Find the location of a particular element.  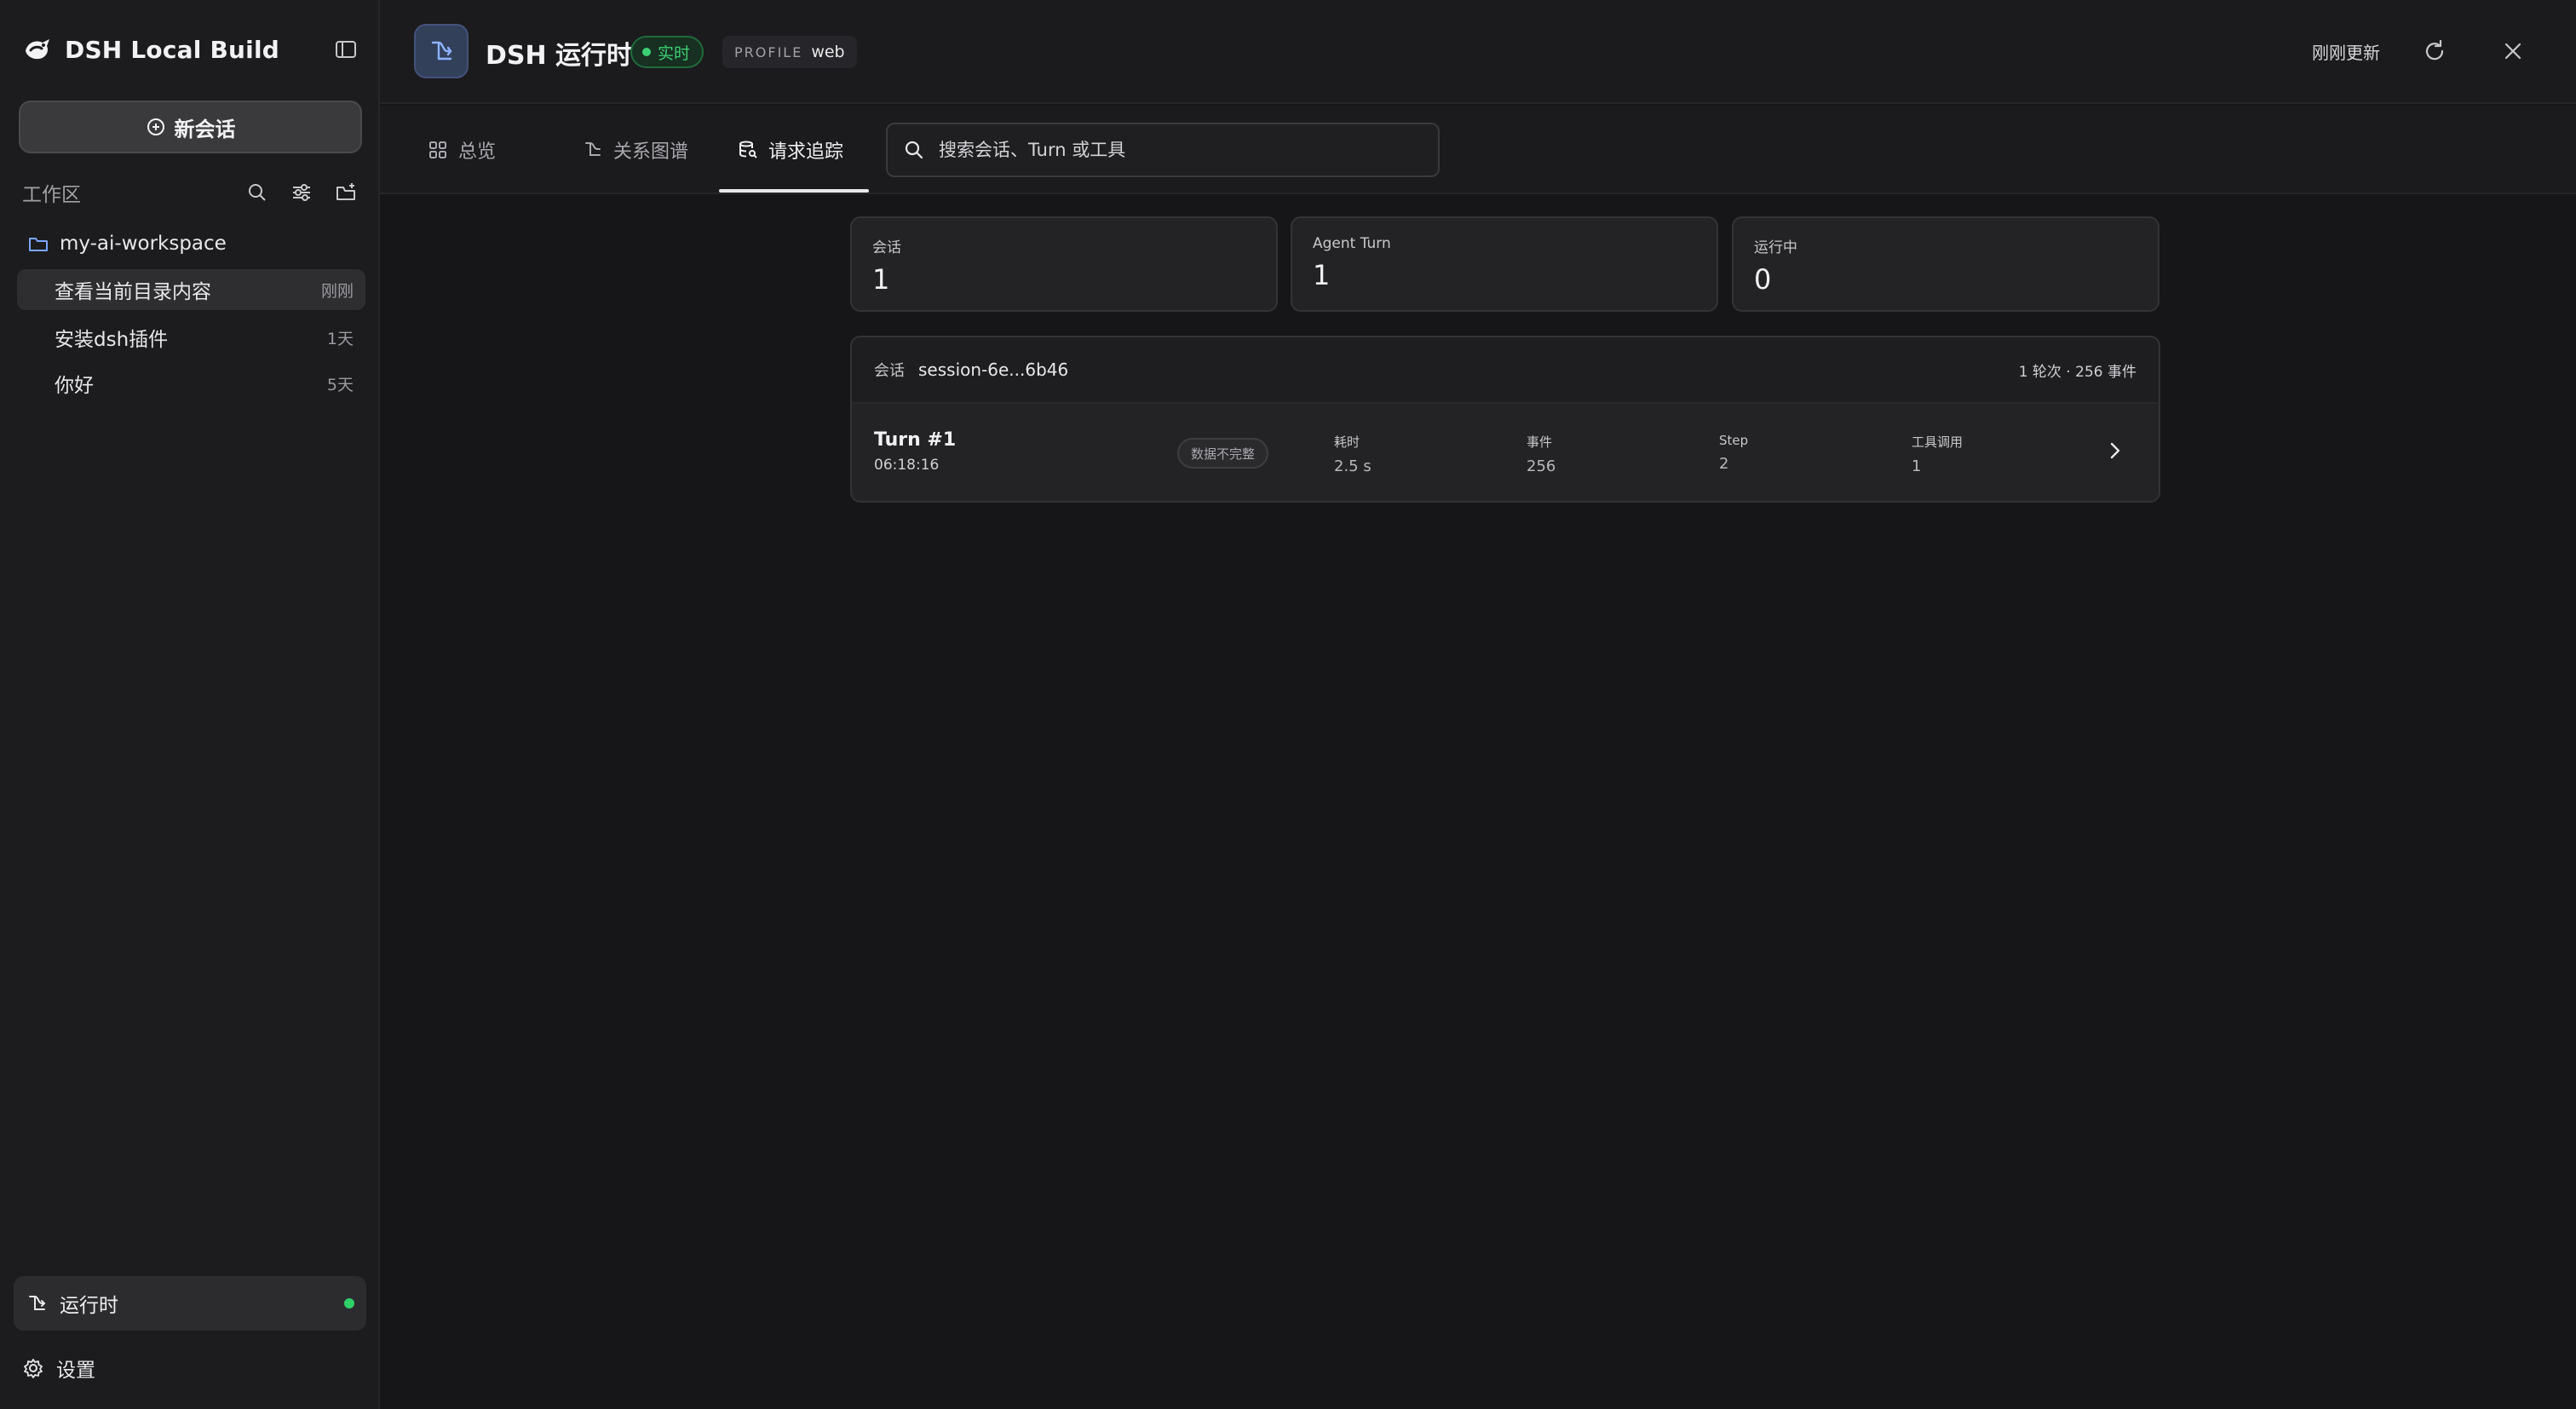

stat-card-sessions: 会话 1 is located at coordinates (1064, 264).